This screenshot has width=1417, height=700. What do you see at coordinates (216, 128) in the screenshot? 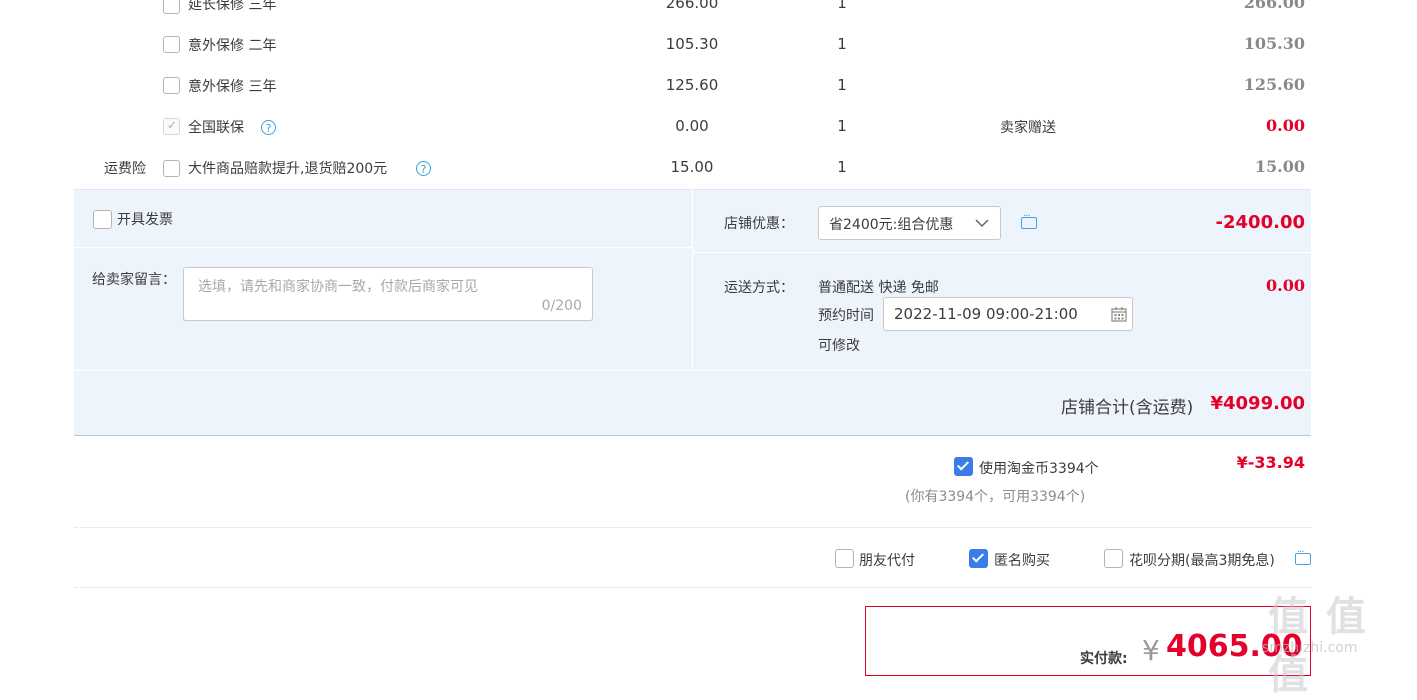
I see `item-label: 全国联保` at bounding box center [216, 128].